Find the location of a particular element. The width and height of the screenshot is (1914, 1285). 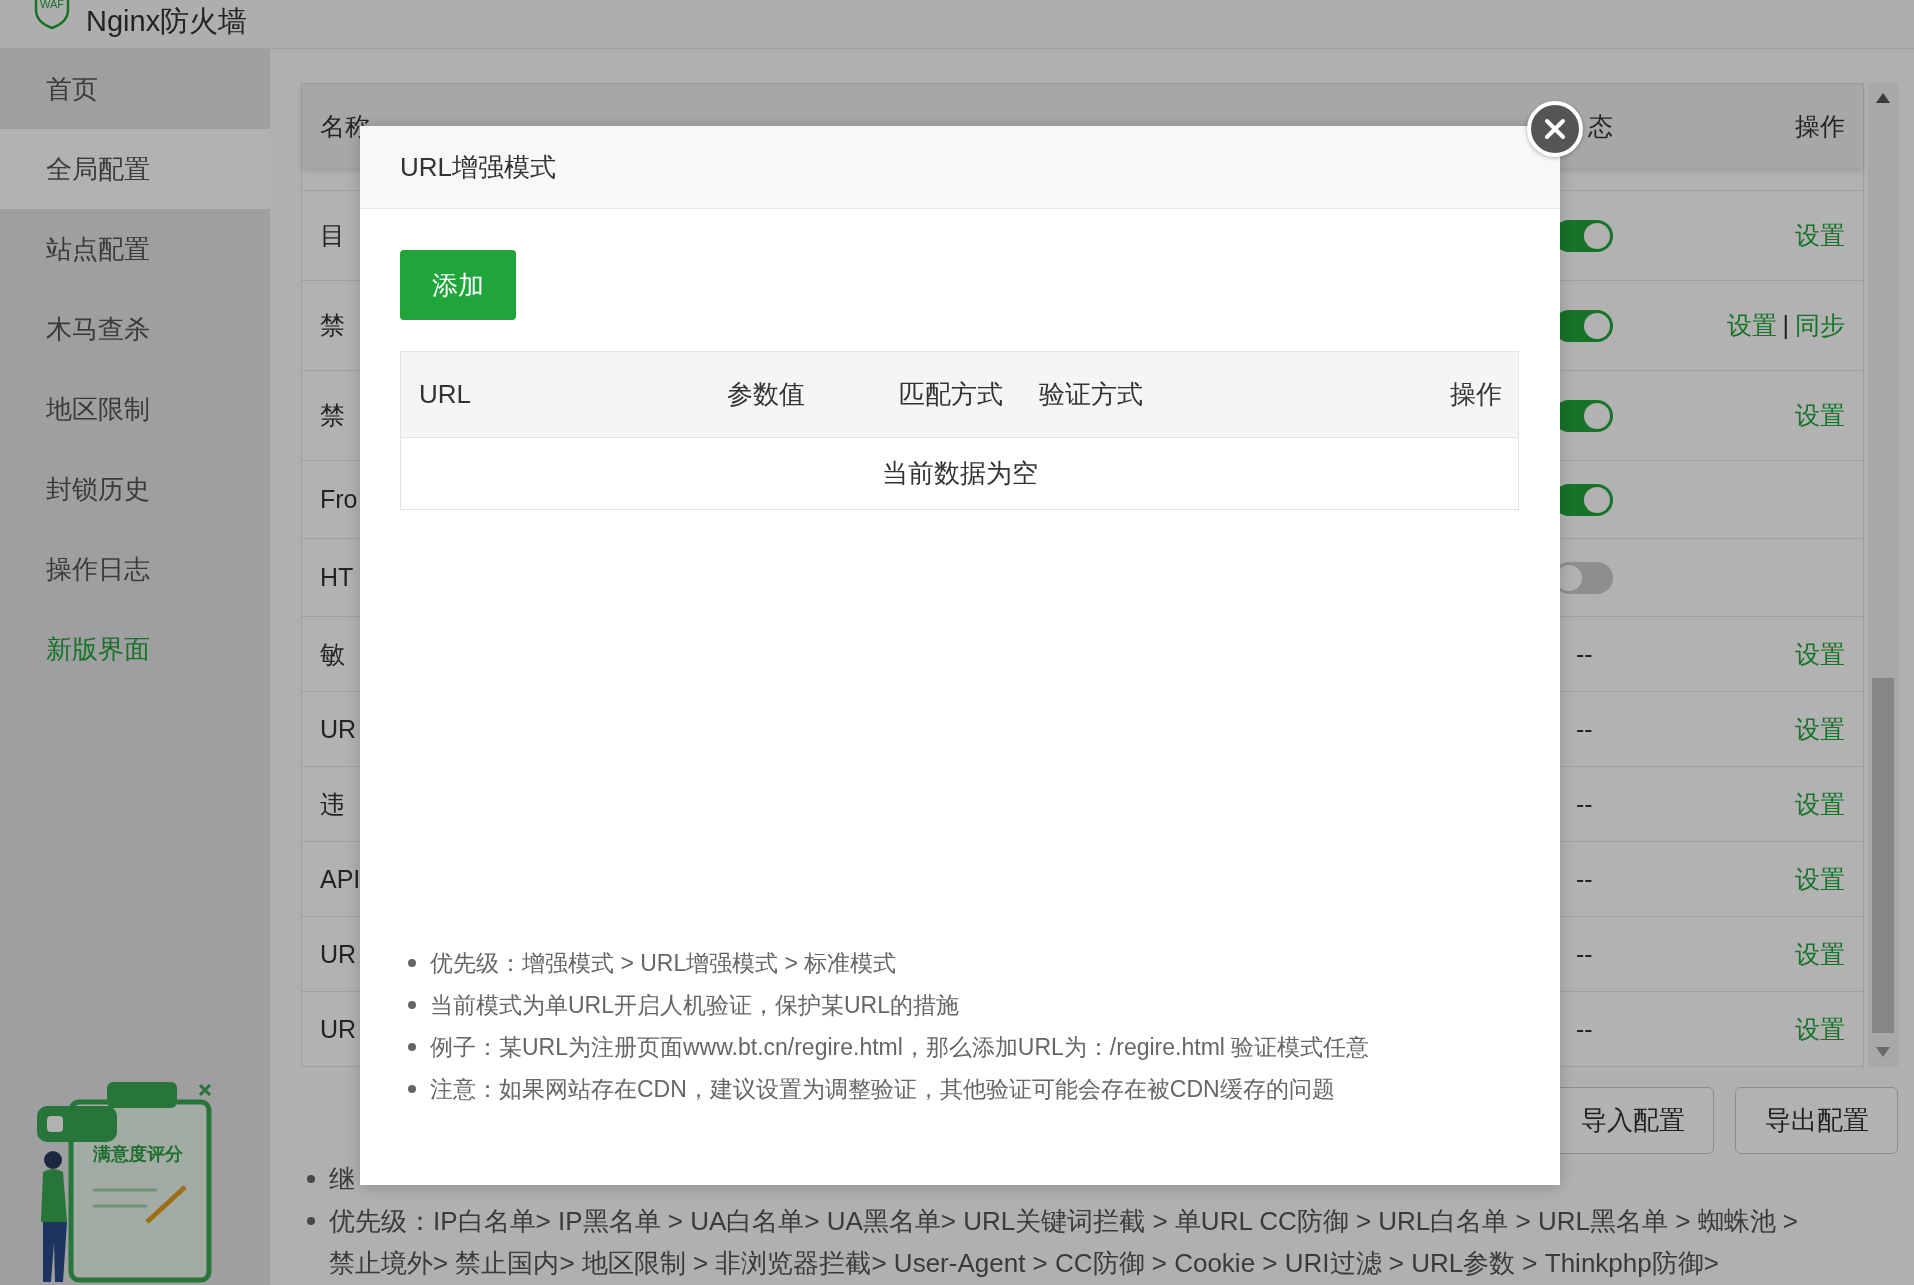

rule-name: API is located at coordinates (340, 878).